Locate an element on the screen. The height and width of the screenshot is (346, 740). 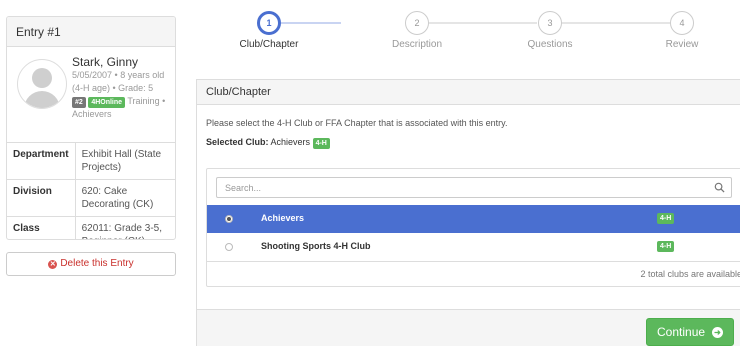
step-2-circle: 2 is located at coordinates (417, 23).